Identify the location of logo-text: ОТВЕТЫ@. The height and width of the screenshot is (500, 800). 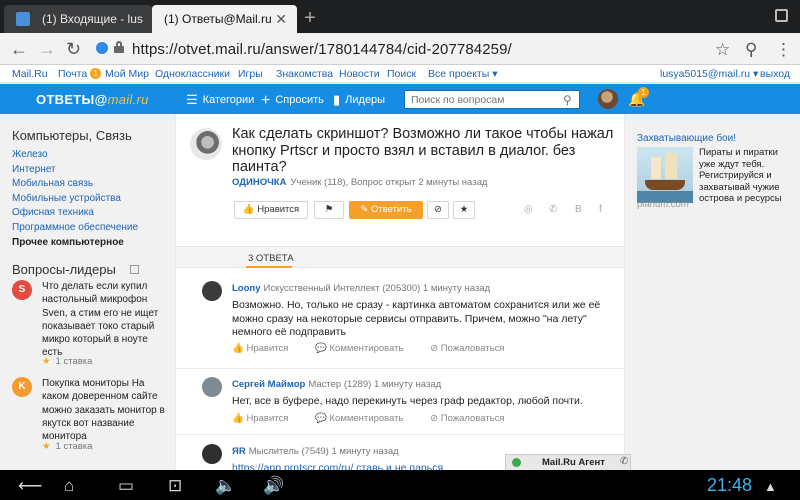
(72, 99).